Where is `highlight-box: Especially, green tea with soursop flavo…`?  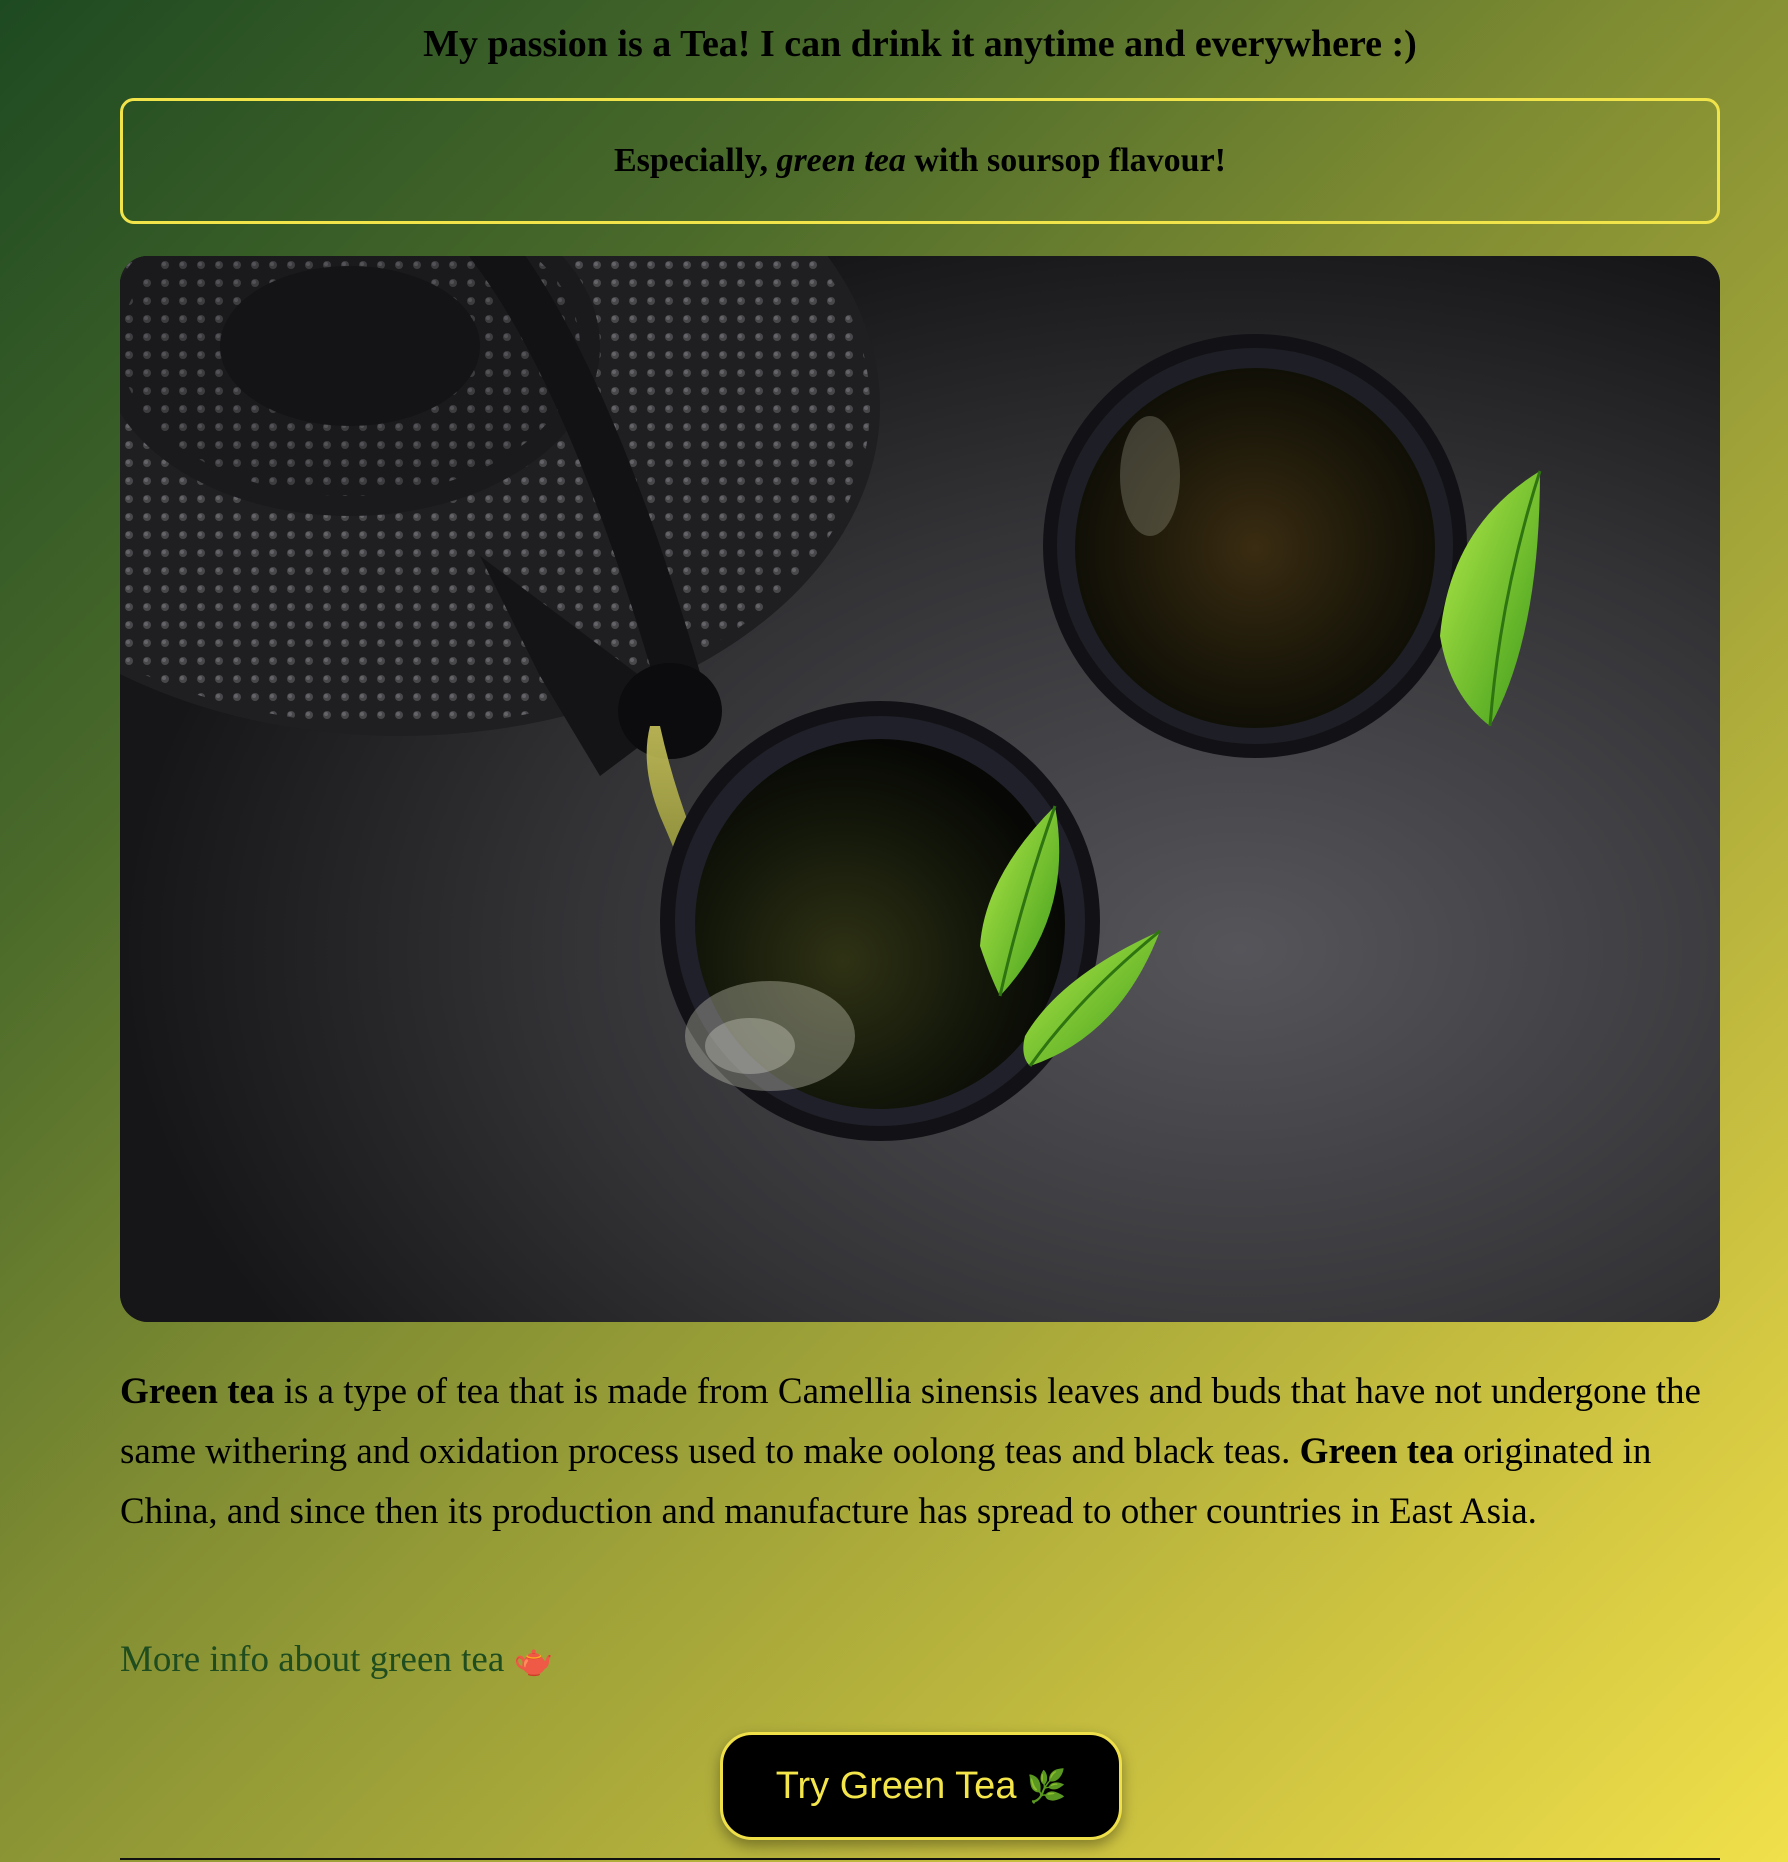
highlight-box: Especially, green tea with soursop flavo… is located at coordinates (920, 161).